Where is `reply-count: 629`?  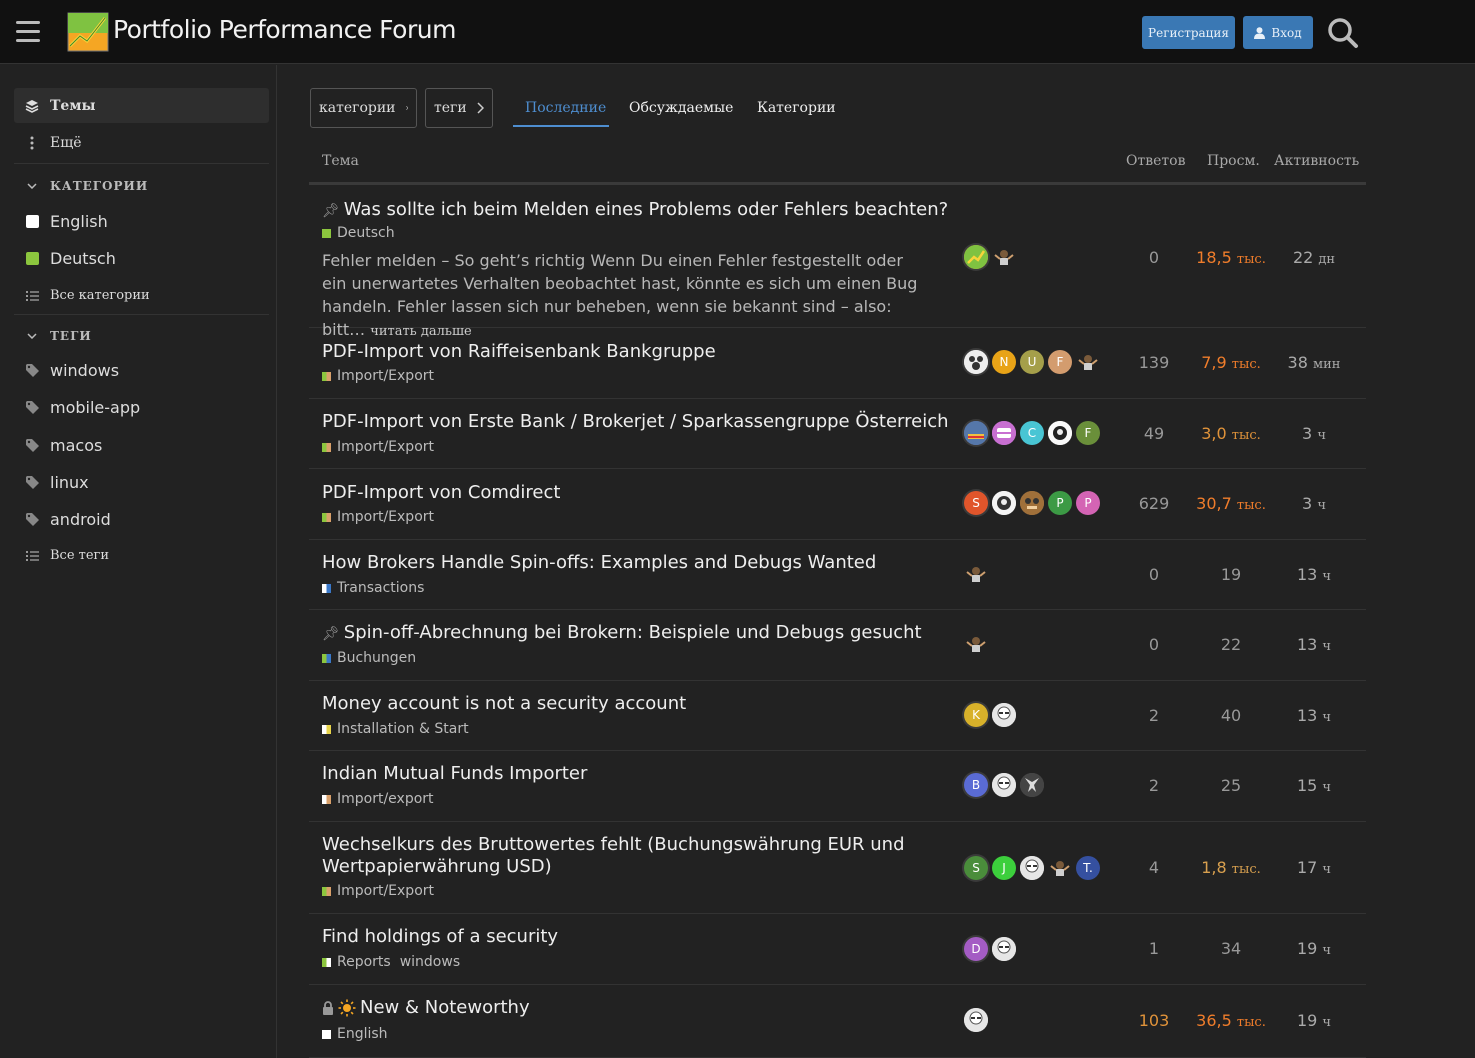
reply-count: 629 is located at coordinates (1154, 503).